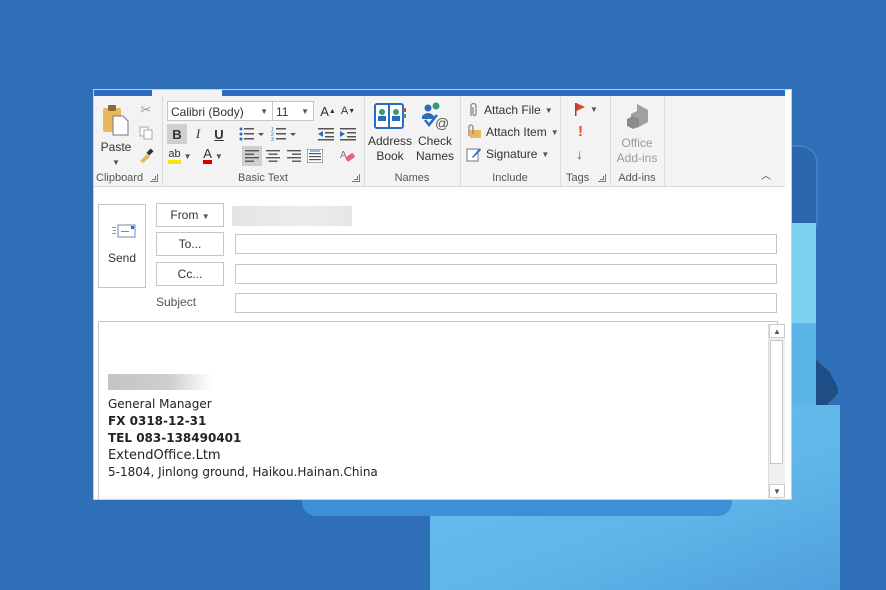 The height and width of the screenshot is (590, 886). I want to click on increase-indent-icon, so click(348, 134).